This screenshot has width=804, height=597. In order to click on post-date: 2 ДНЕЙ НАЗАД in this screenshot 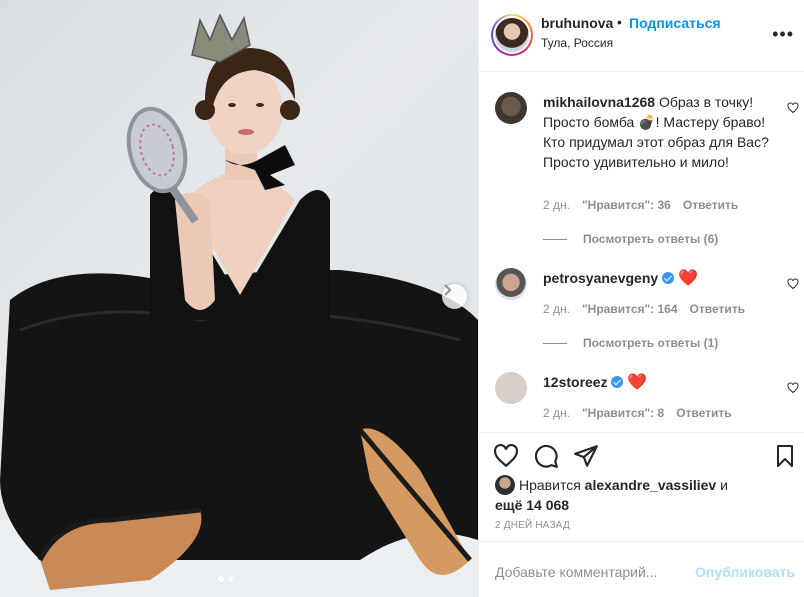, I will do `click(532, 525)`.